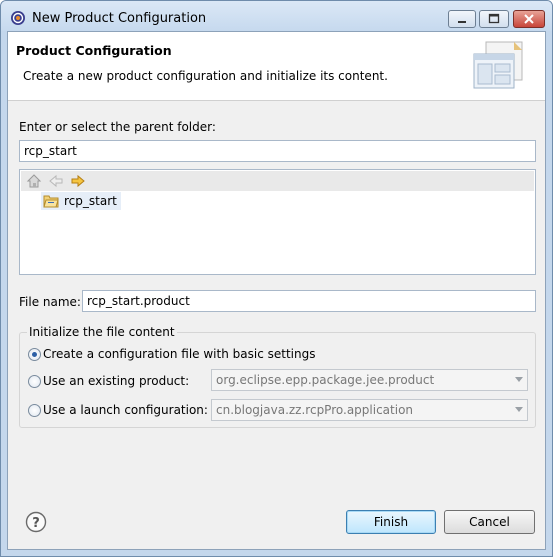 The image size is (553, 557). What do you see at coordinates (277, 181) in the screenshot?
I see `tree-toolbar` at bounding box center [277, 181].